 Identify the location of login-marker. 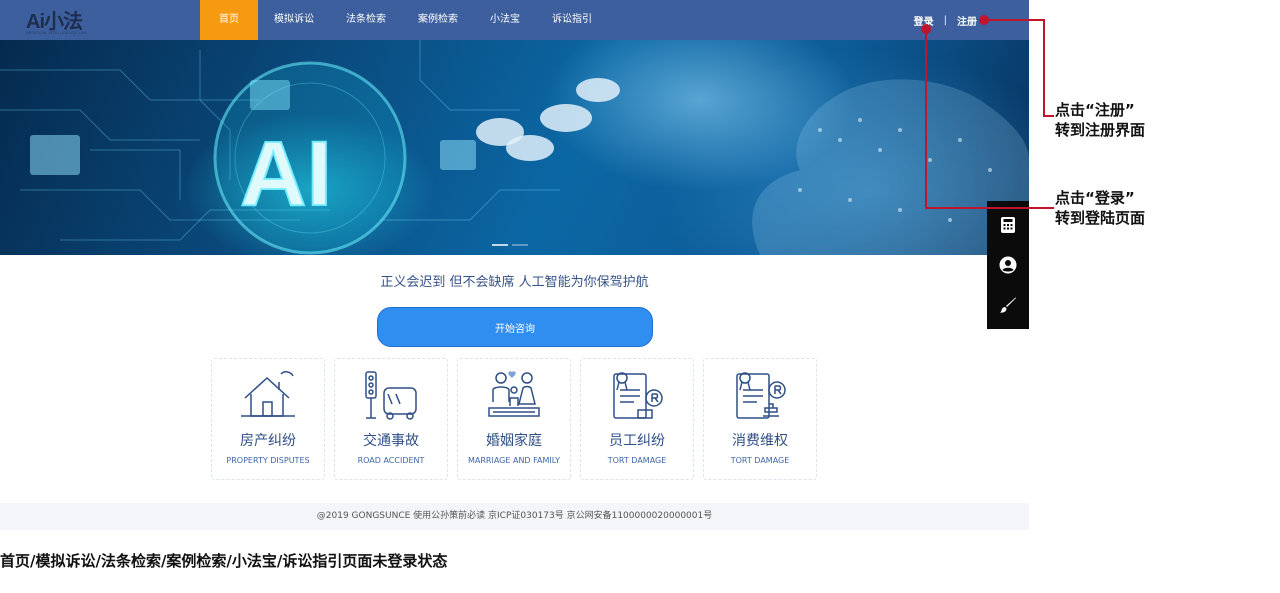
(926, 29).